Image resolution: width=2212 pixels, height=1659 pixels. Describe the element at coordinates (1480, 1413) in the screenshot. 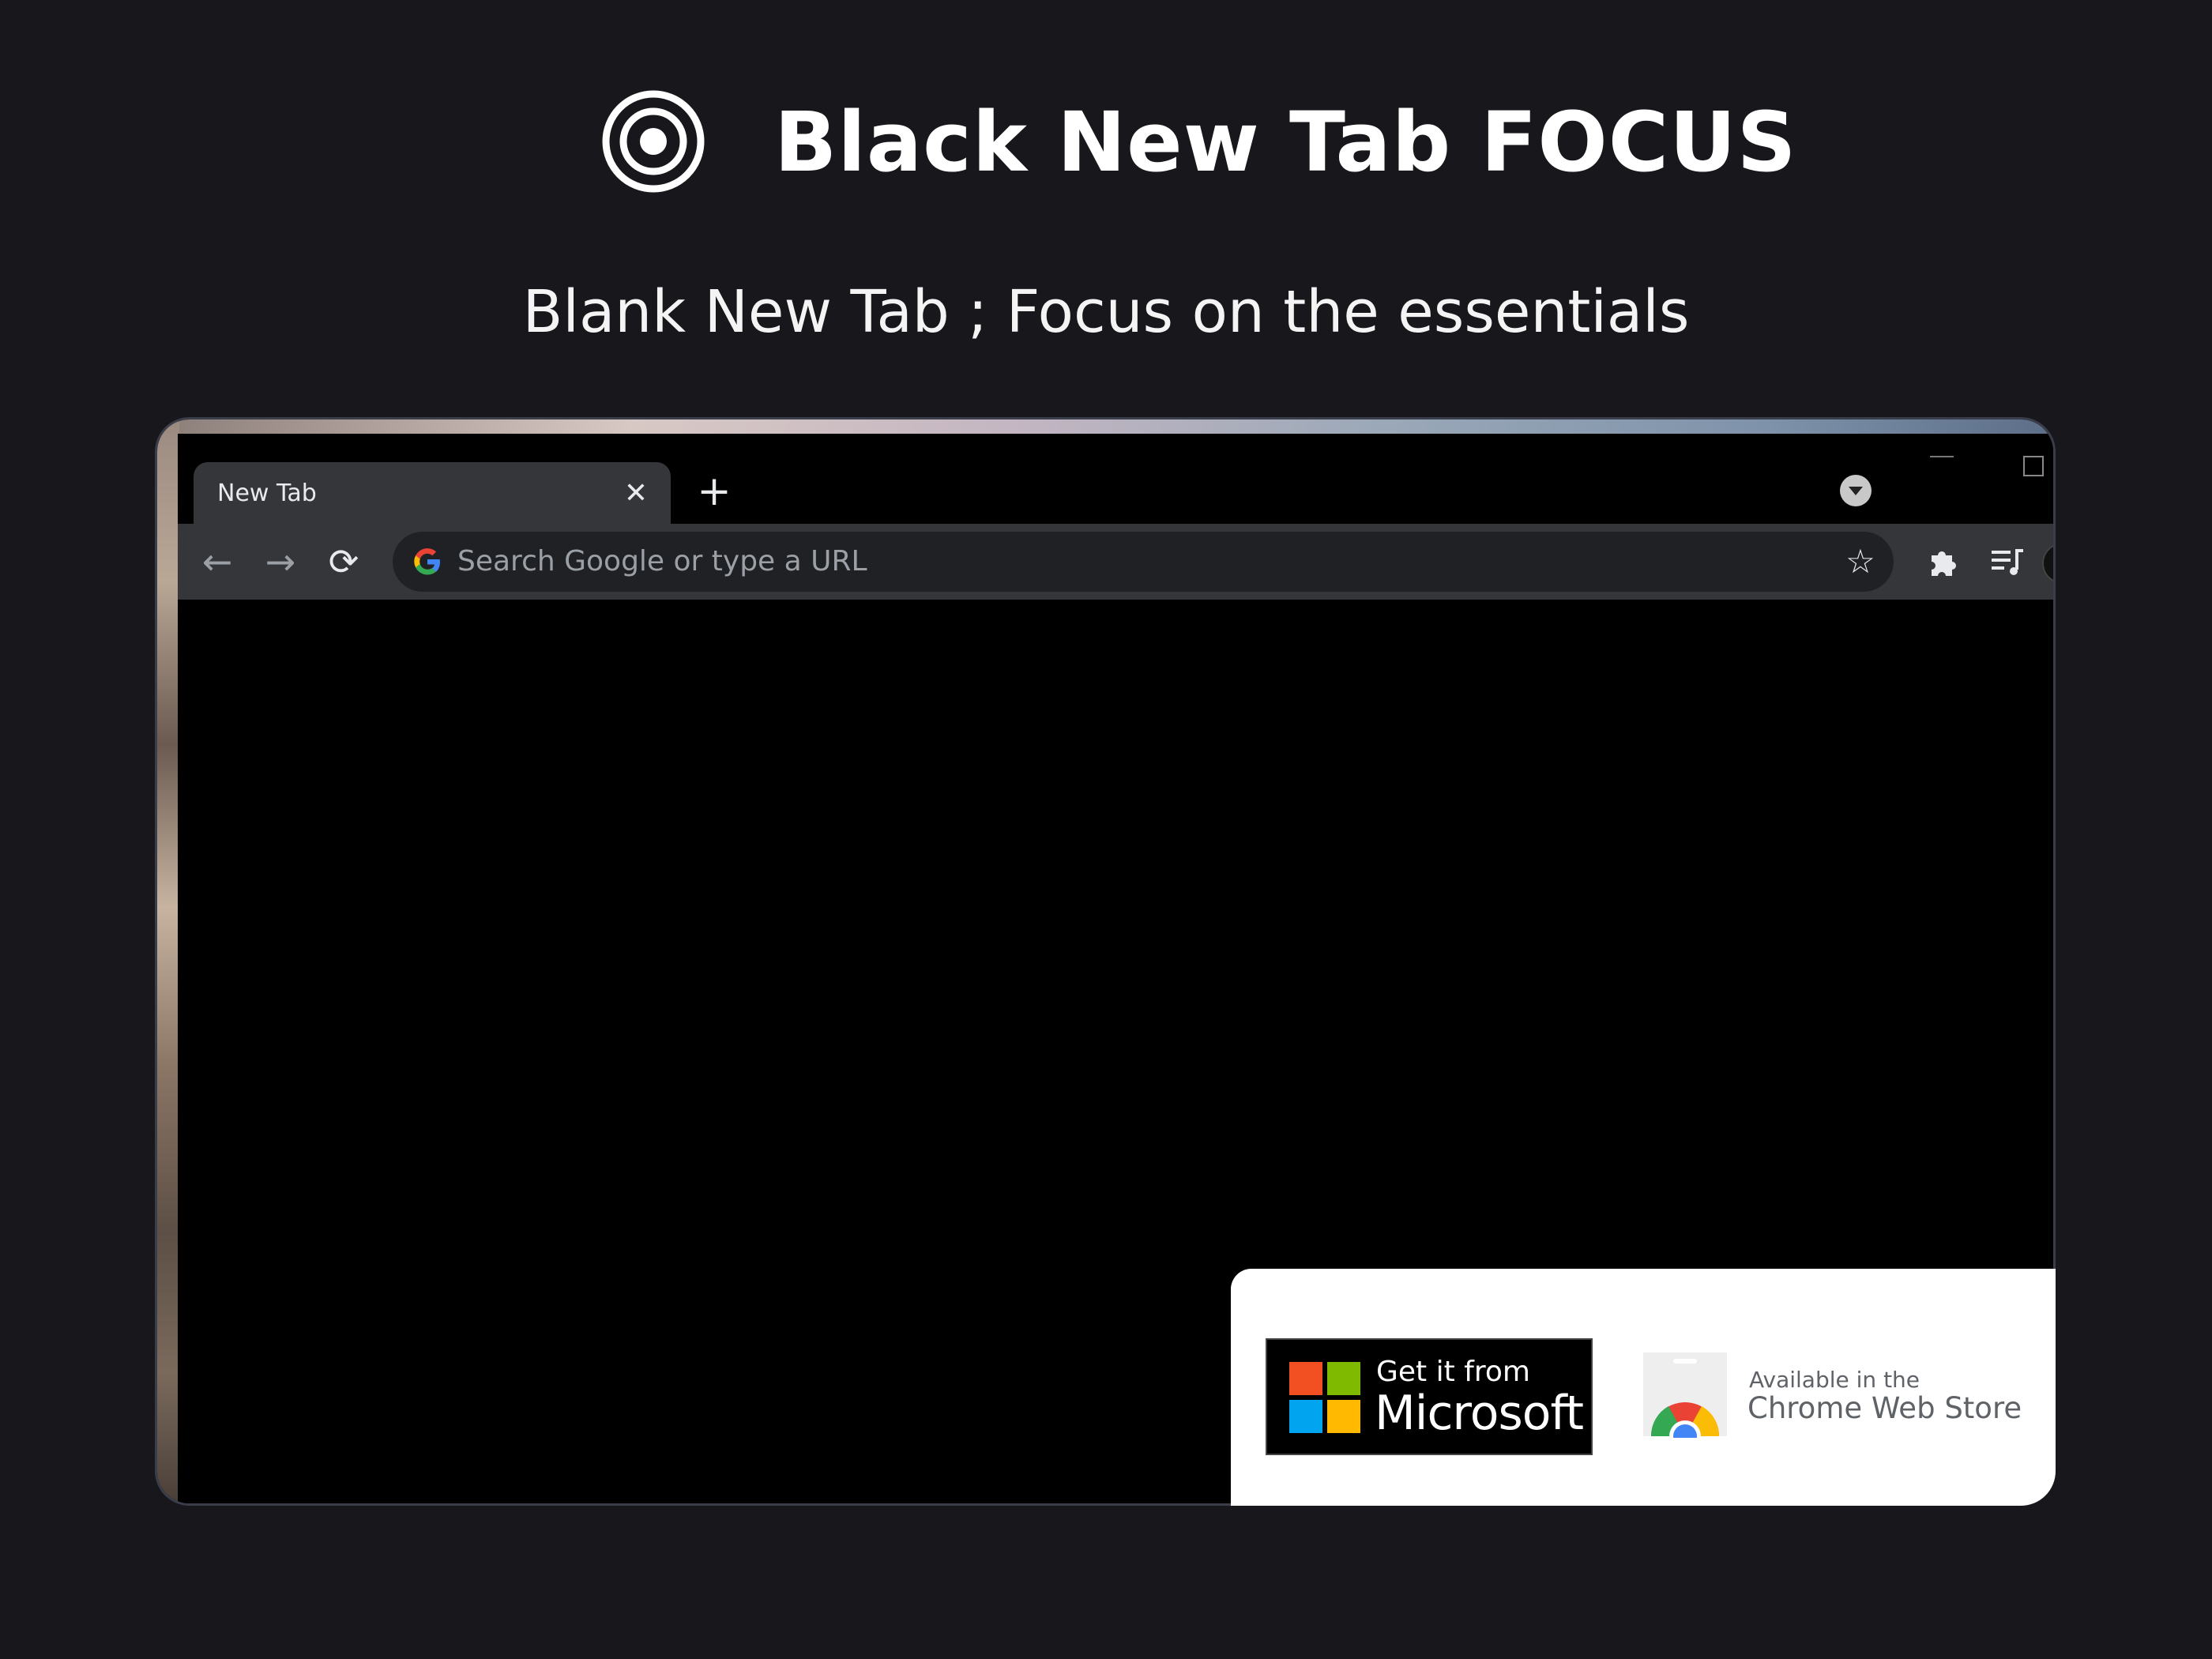

I see `microsoft-badge-bottom-text: Microsoft` at that location.